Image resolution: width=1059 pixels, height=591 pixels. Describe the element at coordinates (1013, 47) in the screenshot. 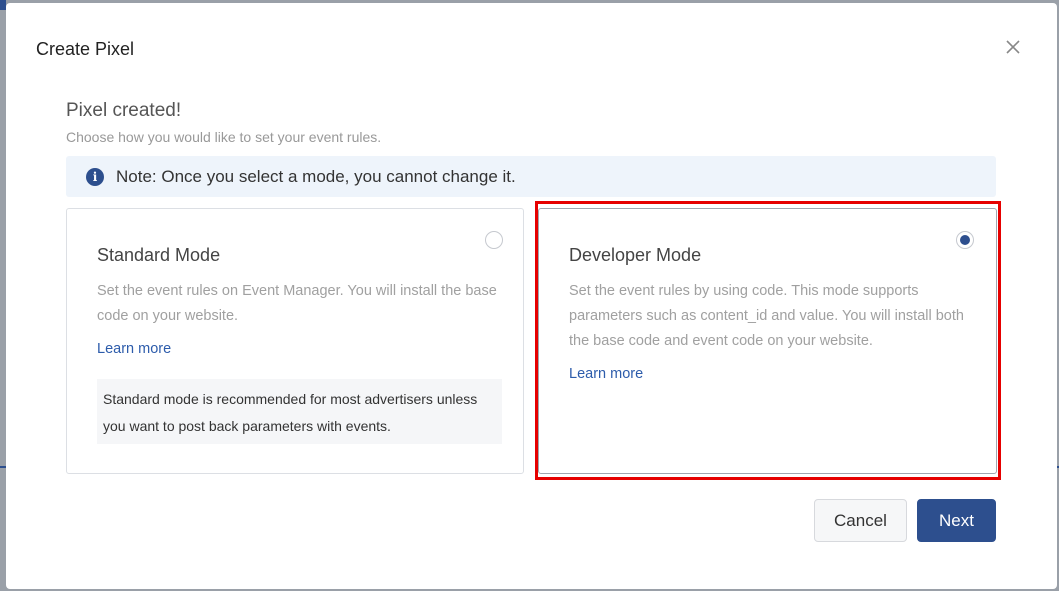

I see `close-icon` at that location.